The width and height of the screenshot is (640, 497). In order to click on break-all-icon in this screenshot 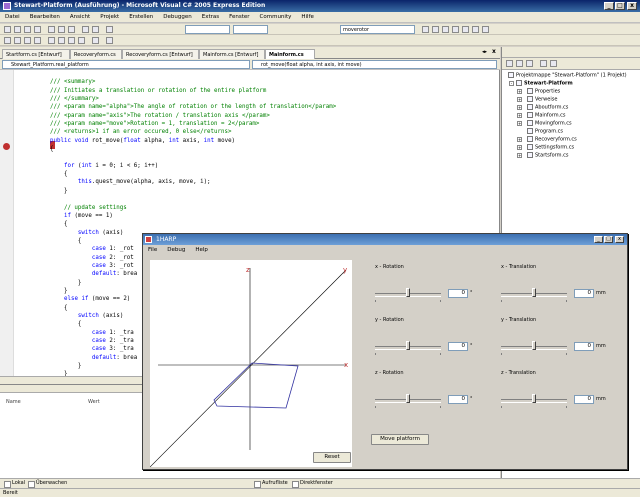, I will do `click(17, 40)`.